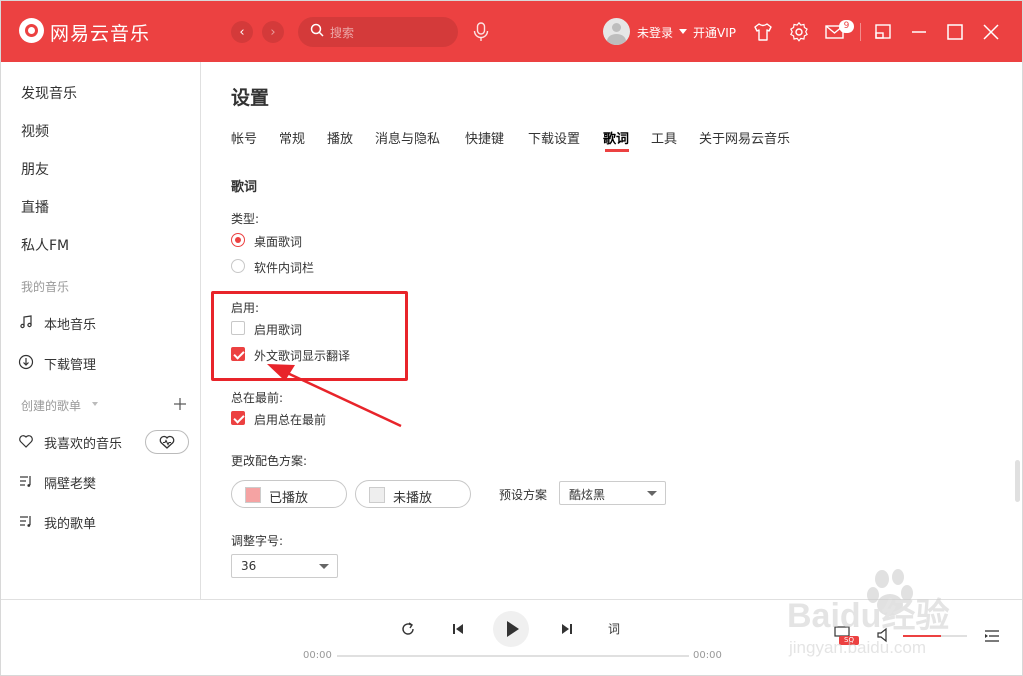 Image resolution: width=1023 pixels, height=676 pixels. I want to click on player-bar: 词 00:00 00:00 SQ, so click(511, 637).